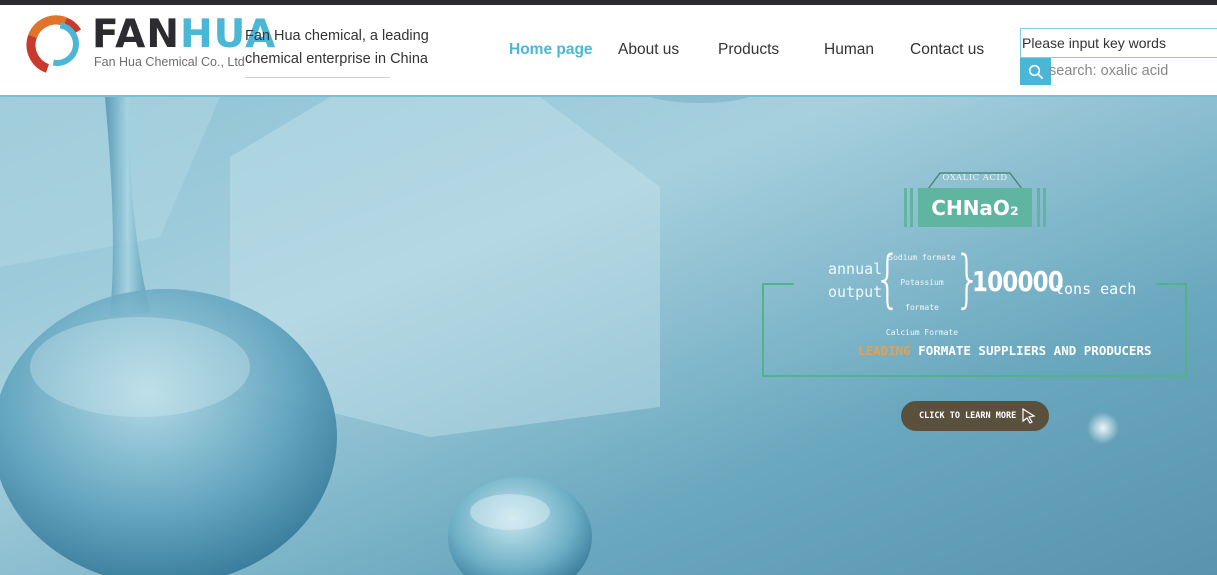 Image resolution: width=1217 pixels, height=575 pixels. Describe the element at coordinates (975, 178) in the screenshot. I see `formula-label: OXALIC ACID` at that location.